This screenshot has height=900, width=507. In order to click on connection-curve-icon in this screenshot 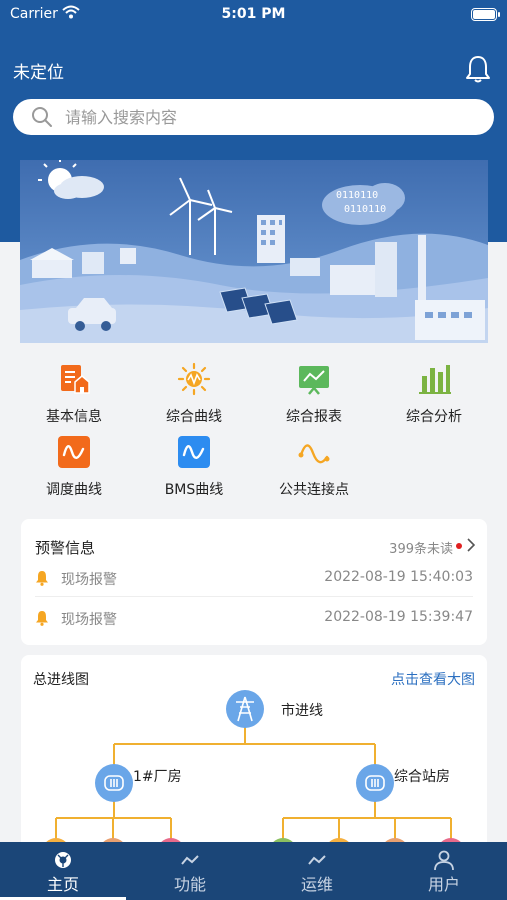, I will do `click(314, 454)`.